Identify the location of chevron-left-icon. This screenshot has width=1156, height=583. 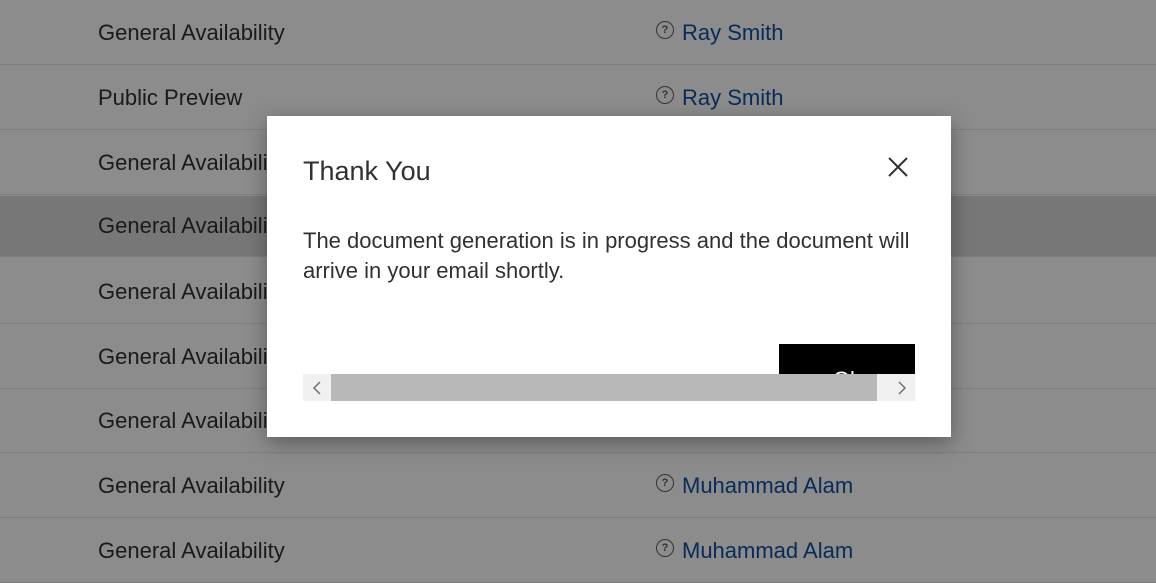
(316, 387).